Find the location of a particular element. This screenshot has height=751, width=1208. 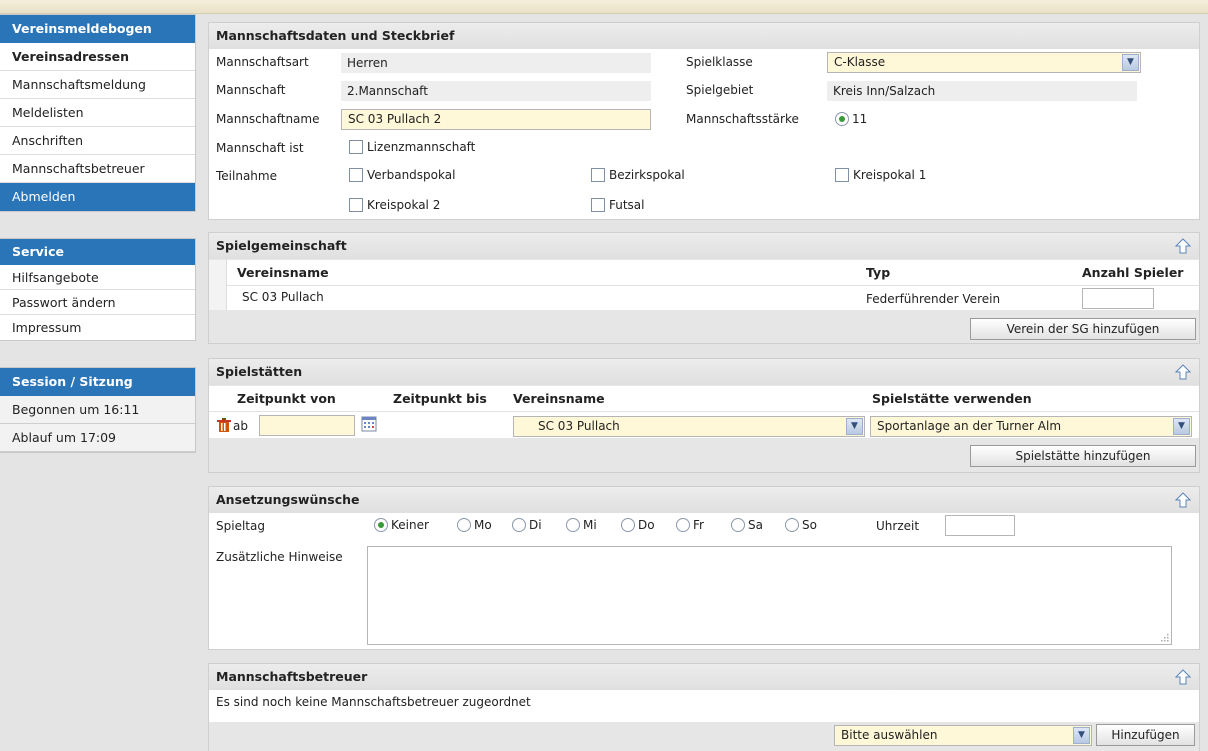

spielklasse-value: C-Klasse is located at coordinates (860, 62).